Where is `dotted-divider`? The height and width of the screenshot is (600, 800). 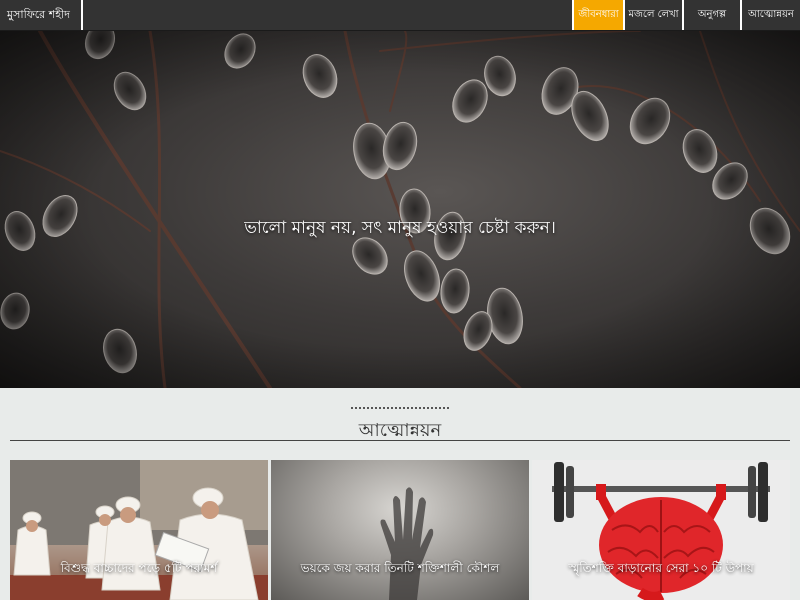
dotted-divider is located at coordinates (400, 408).